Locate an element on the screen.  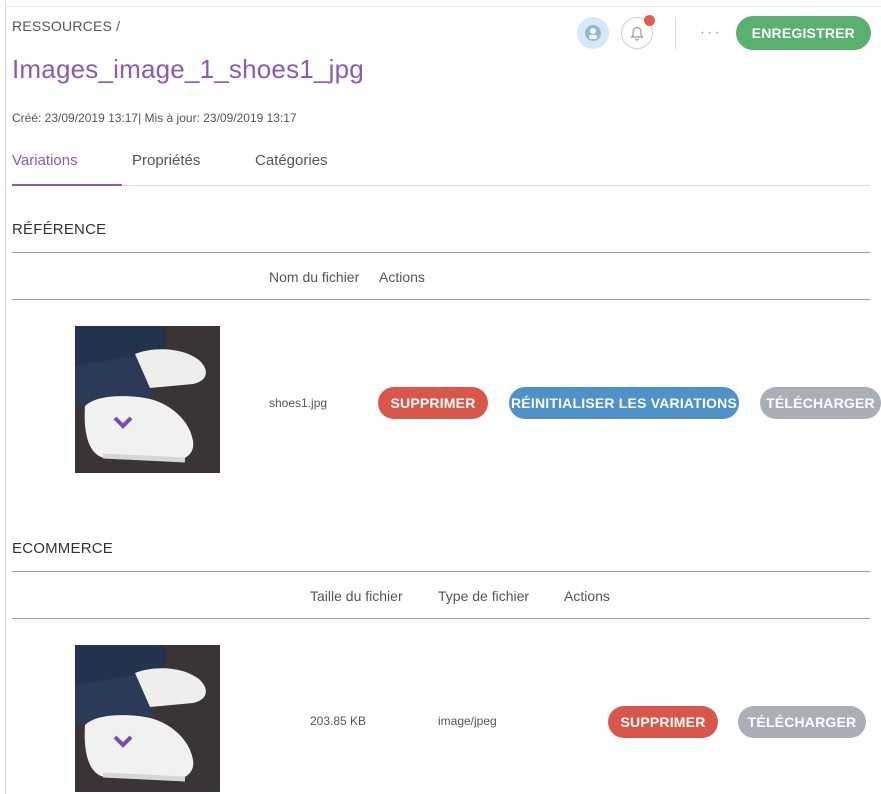
tab-variations: Variations is located at coordinates (67, 169).